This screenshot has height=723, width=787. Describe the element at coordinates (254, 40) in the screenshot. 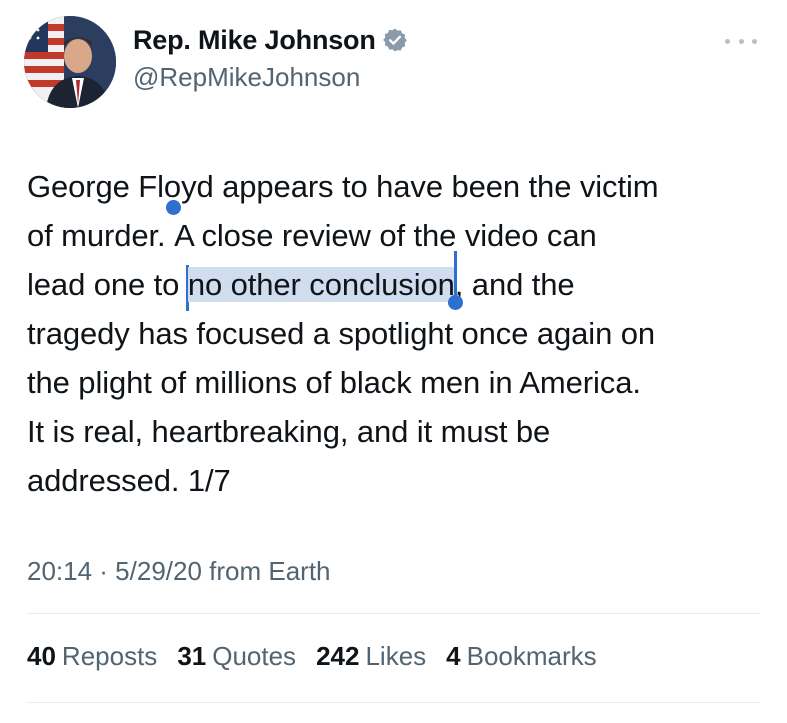

I see `display-name: Rep. Mike Johnson` at that location.